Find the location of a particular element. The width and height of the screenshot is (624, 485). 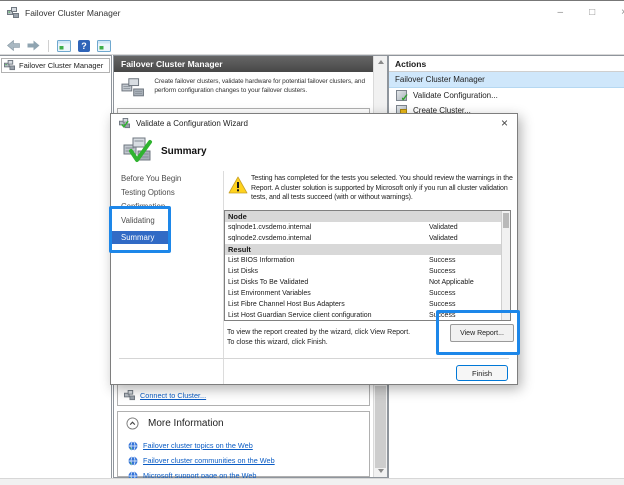

web-link: Failover cluster topics on the Web is located at coordinates (246, 445).